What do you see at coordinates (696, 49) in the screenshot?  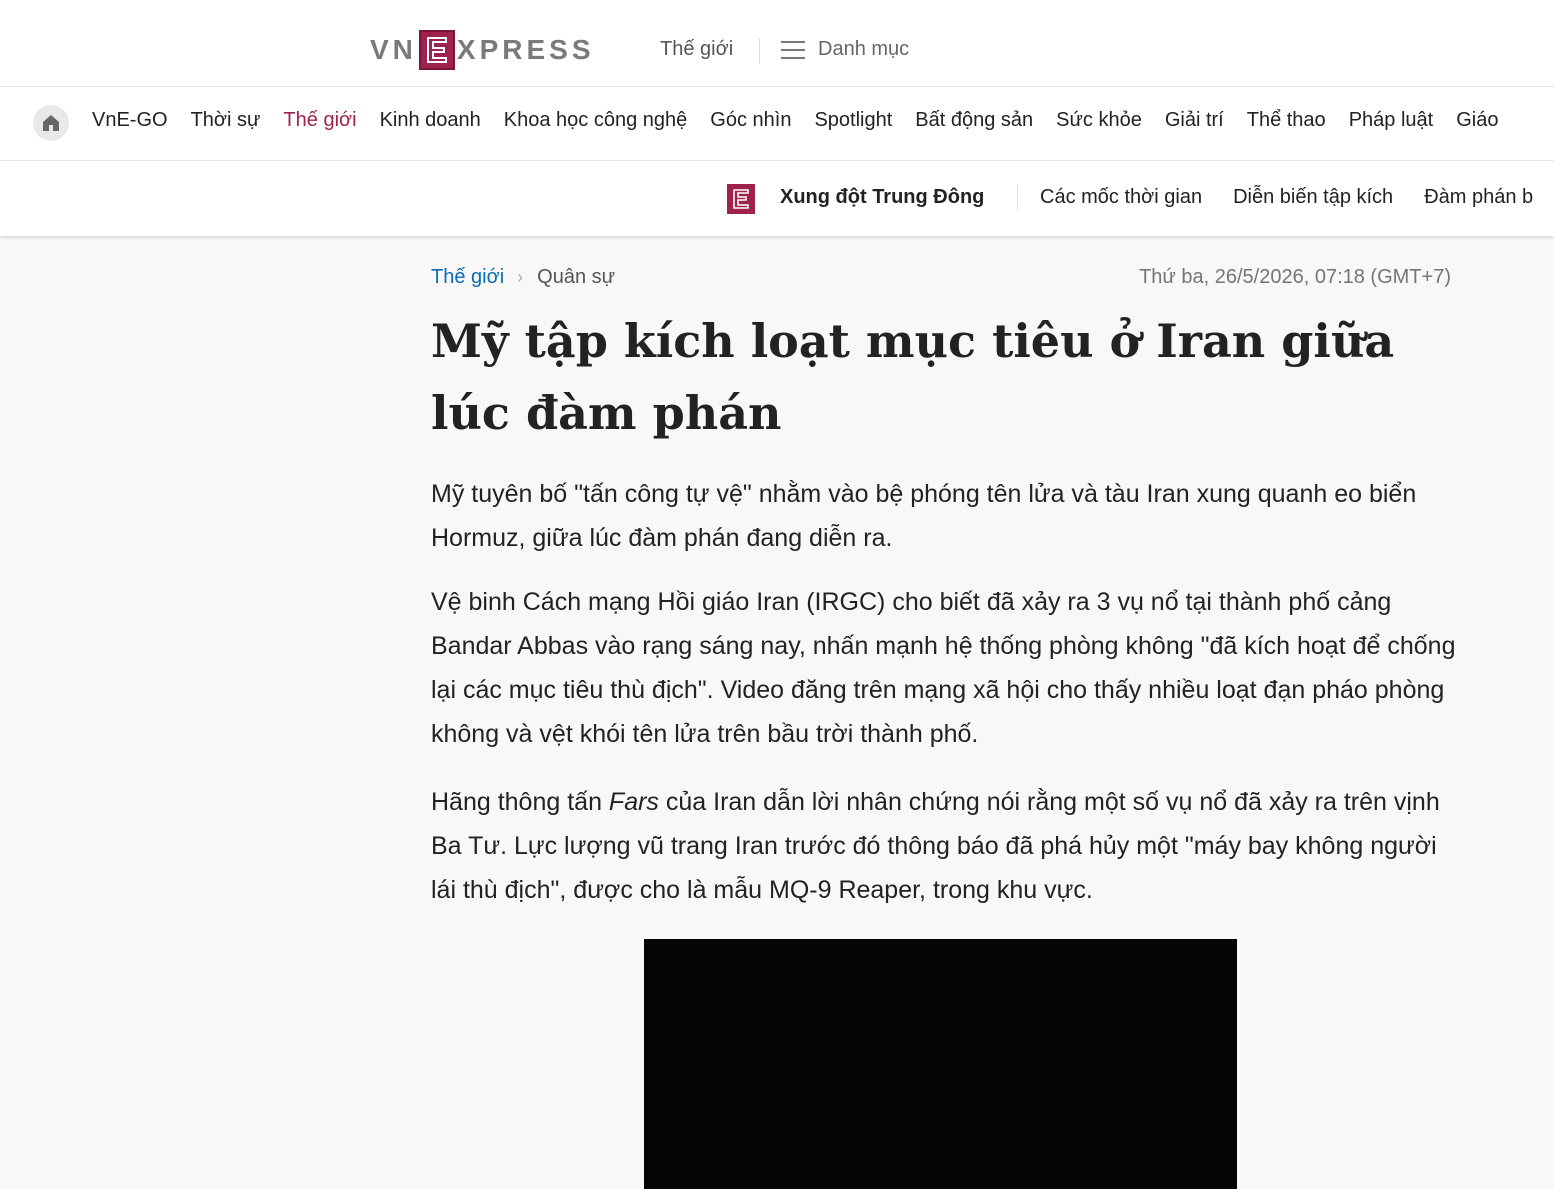 I see `header-section-link: Thế giới` at bounding box center [696, 49].